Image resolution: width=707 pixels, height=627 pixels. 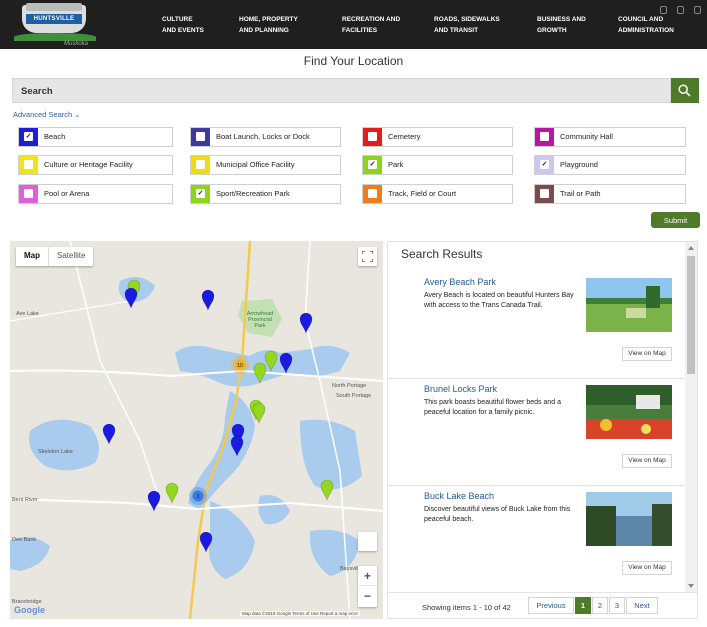 I want to click on category-checkbox: Boat Launch, Locks or Dock, so click(x=265, y=137).